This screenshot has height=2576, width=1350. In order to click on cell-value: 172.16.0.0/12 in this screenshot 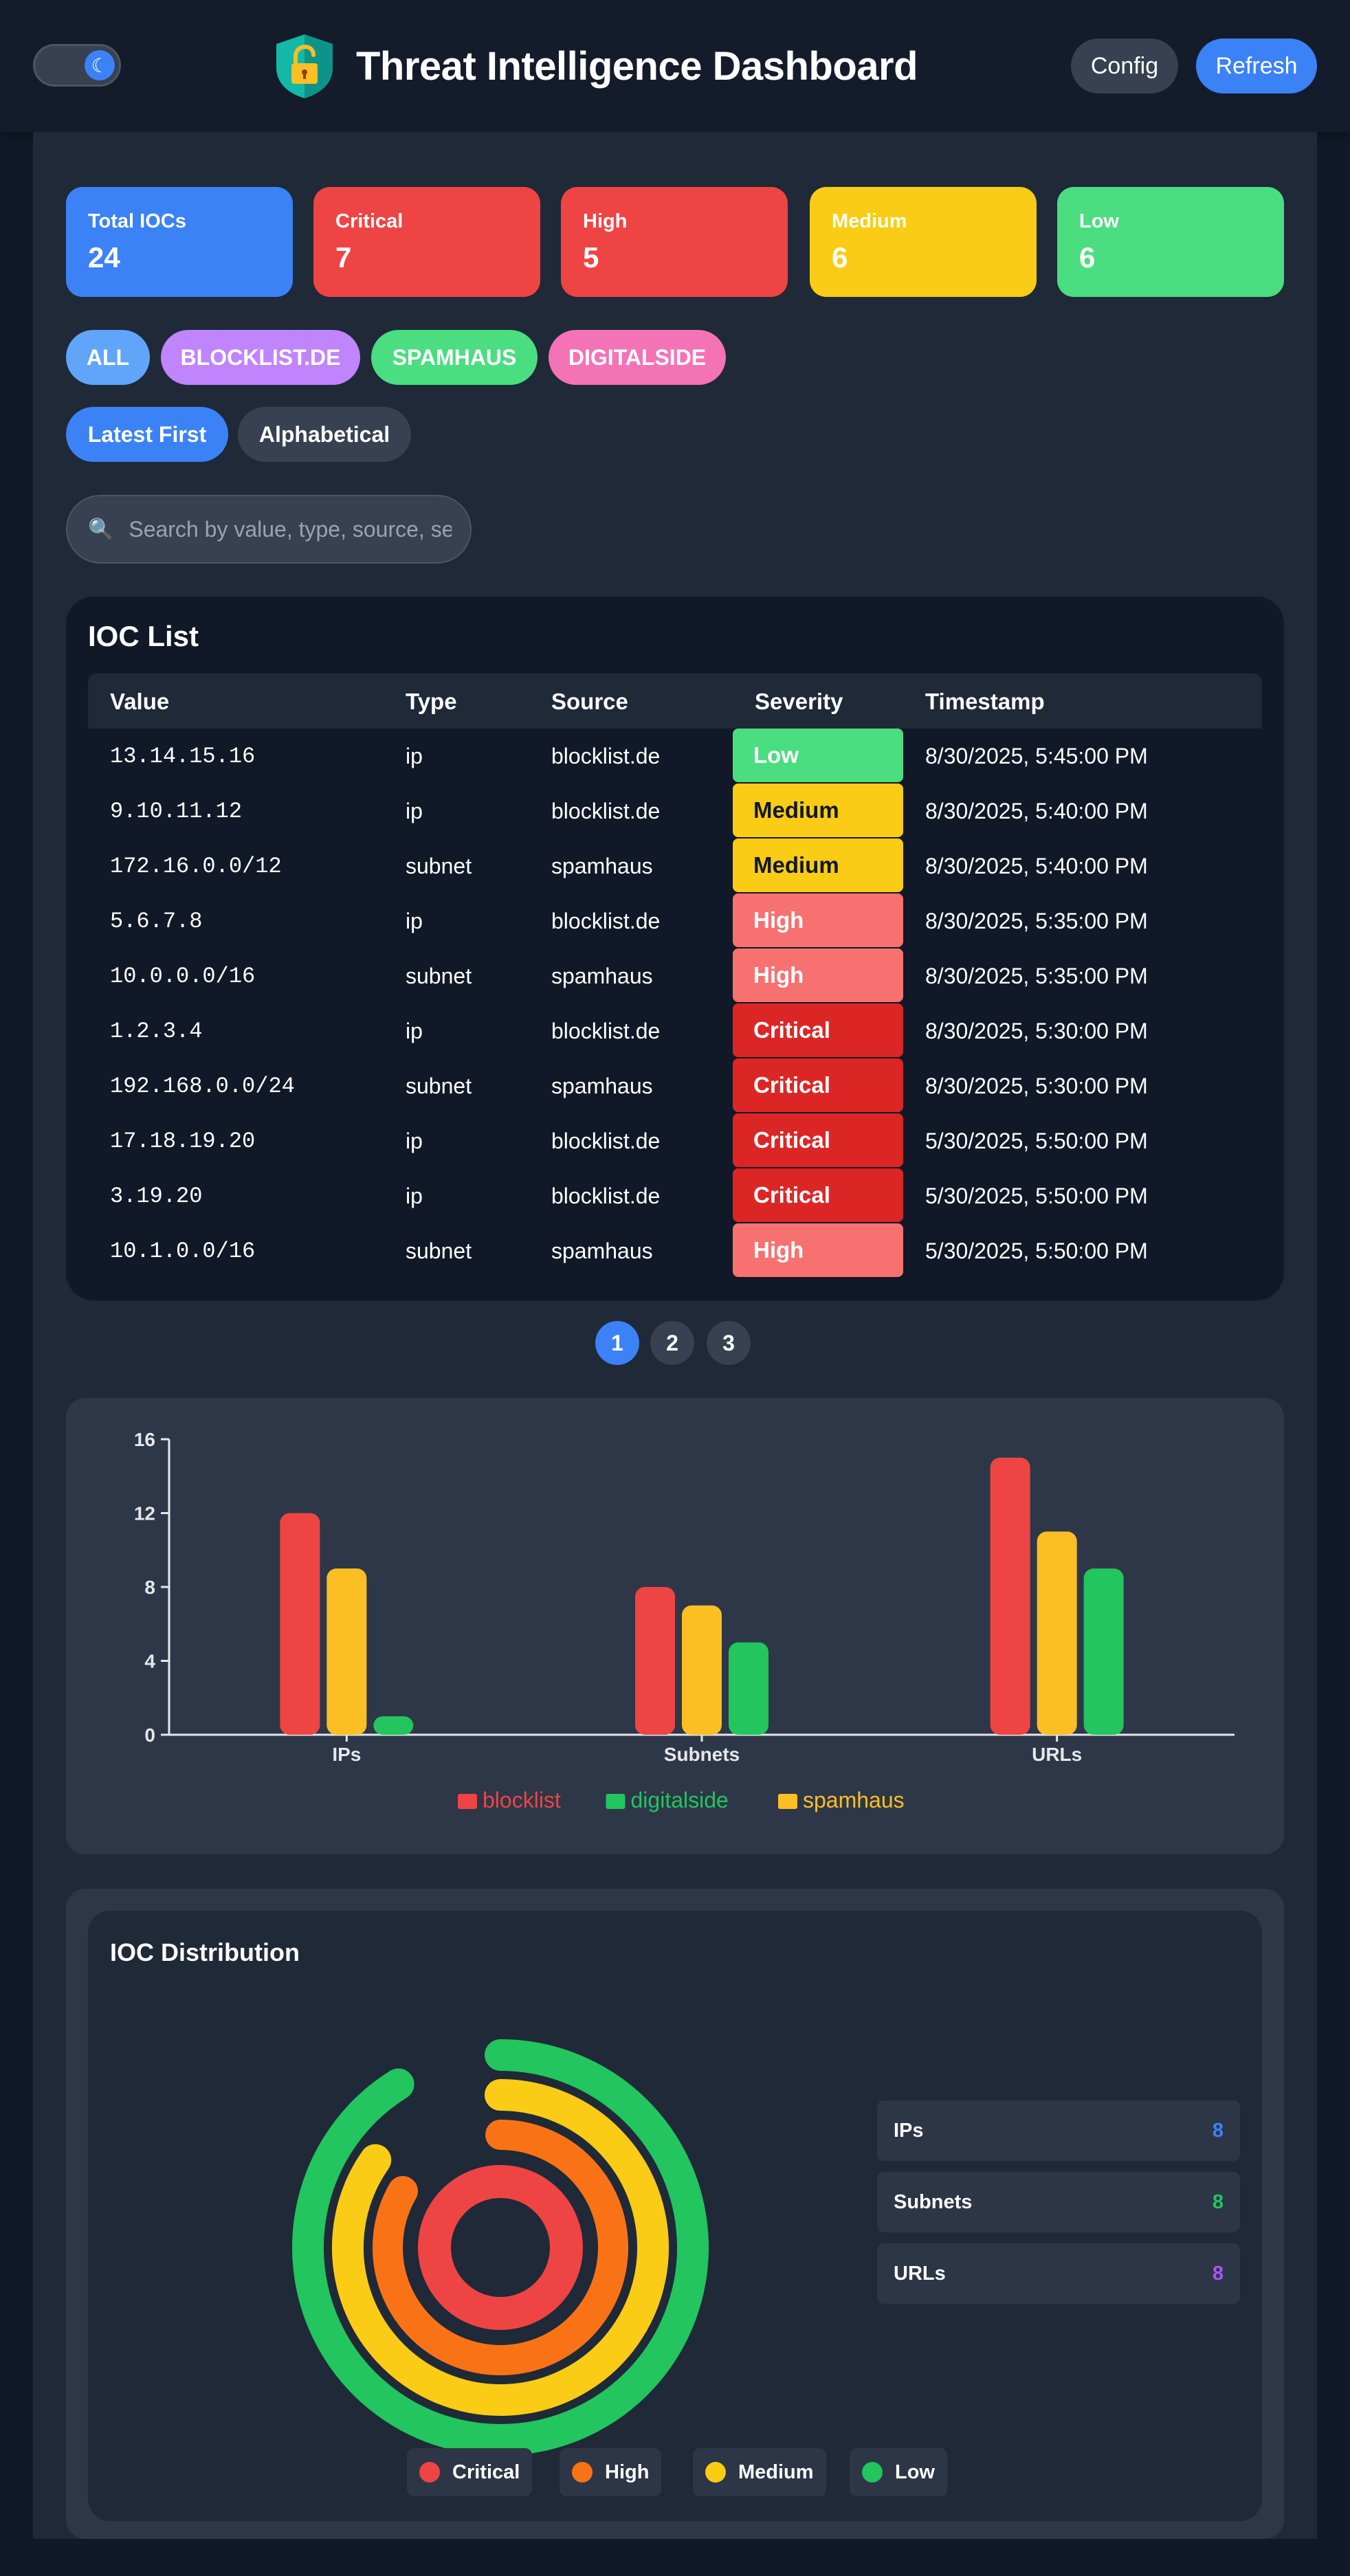, I will do `click(196, 866)`.